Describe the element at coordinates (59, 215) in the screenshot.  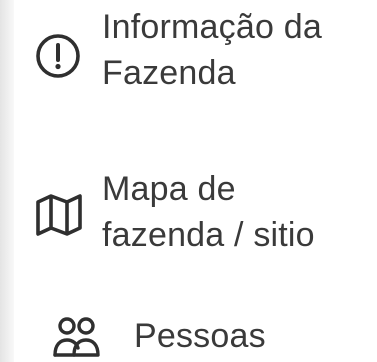
I see `map-icon` at that location.